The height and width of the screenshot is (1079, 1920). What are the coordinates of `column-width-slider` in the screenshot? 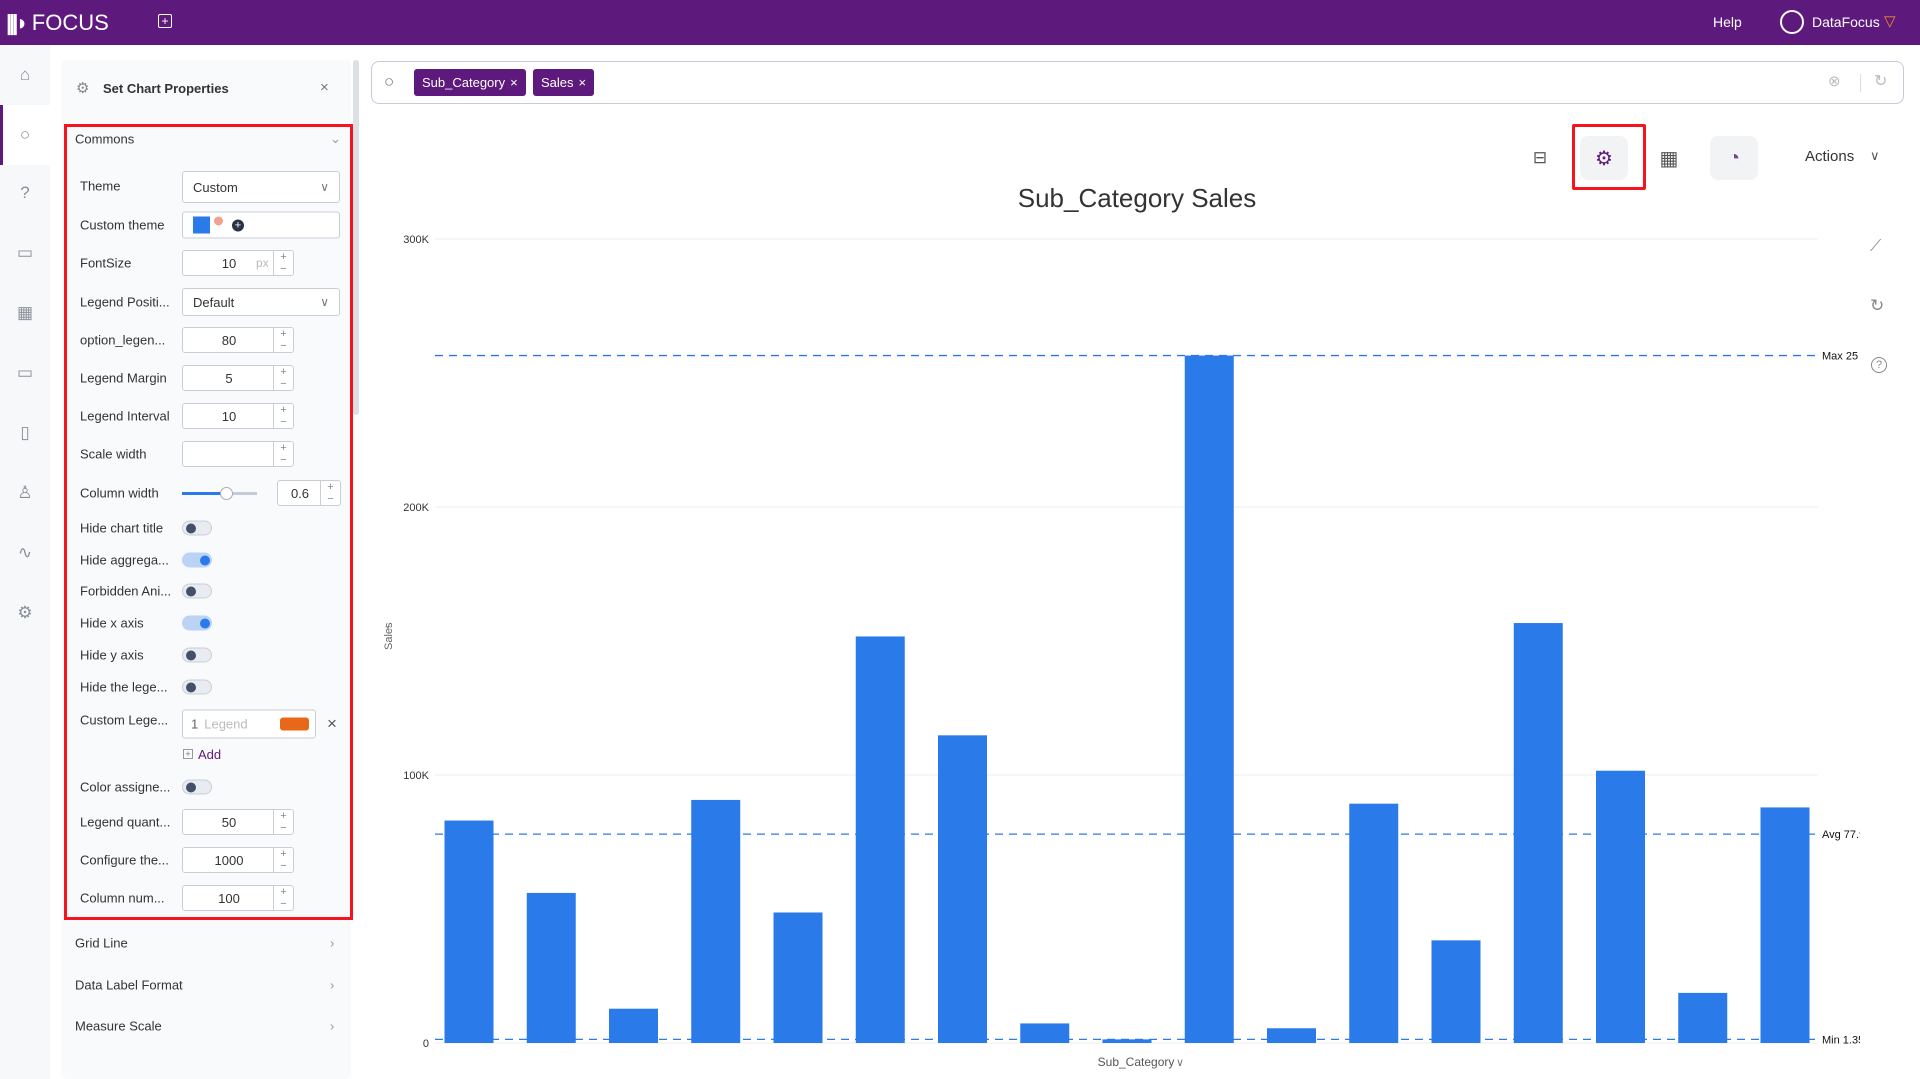 It's located at (219, 493).